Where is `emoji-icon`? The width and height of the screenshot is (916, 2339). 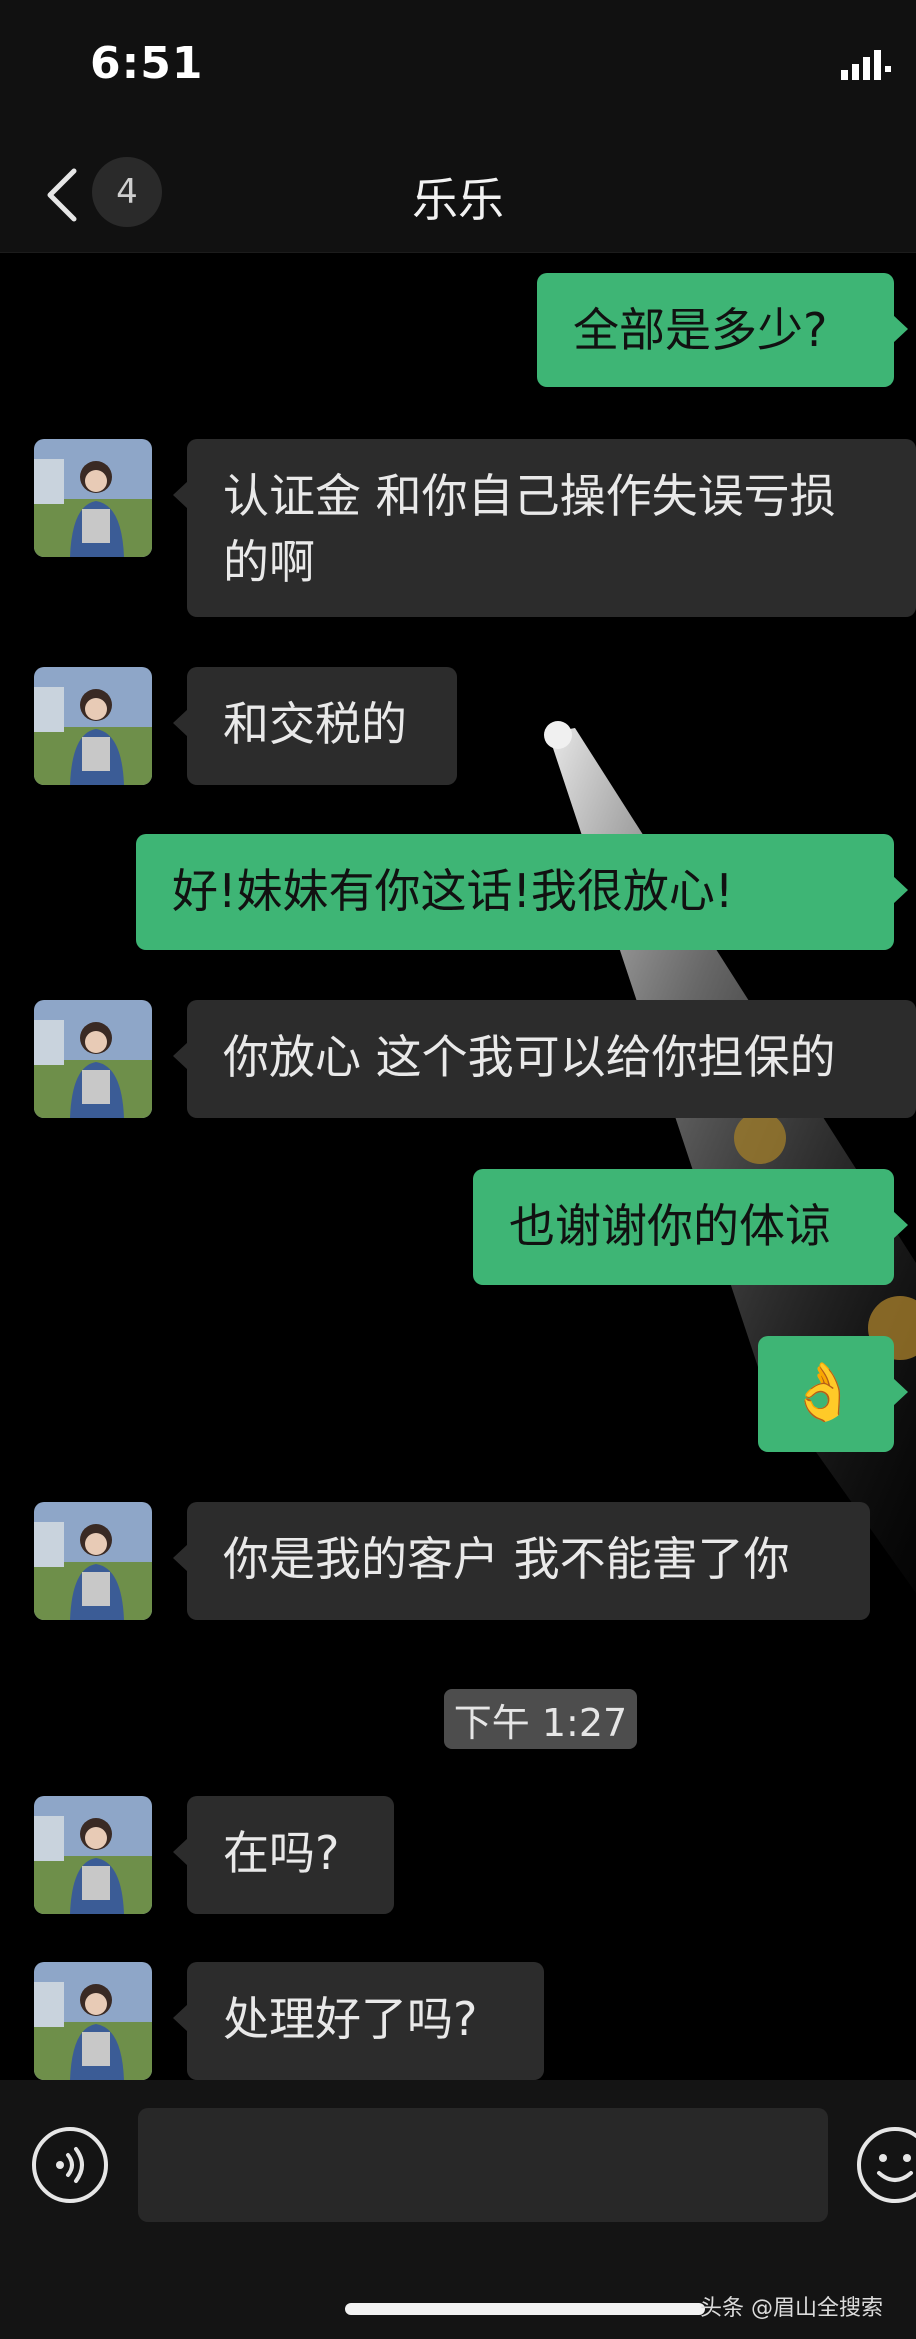
emoji-icon is located at coordinates (885, 2165).